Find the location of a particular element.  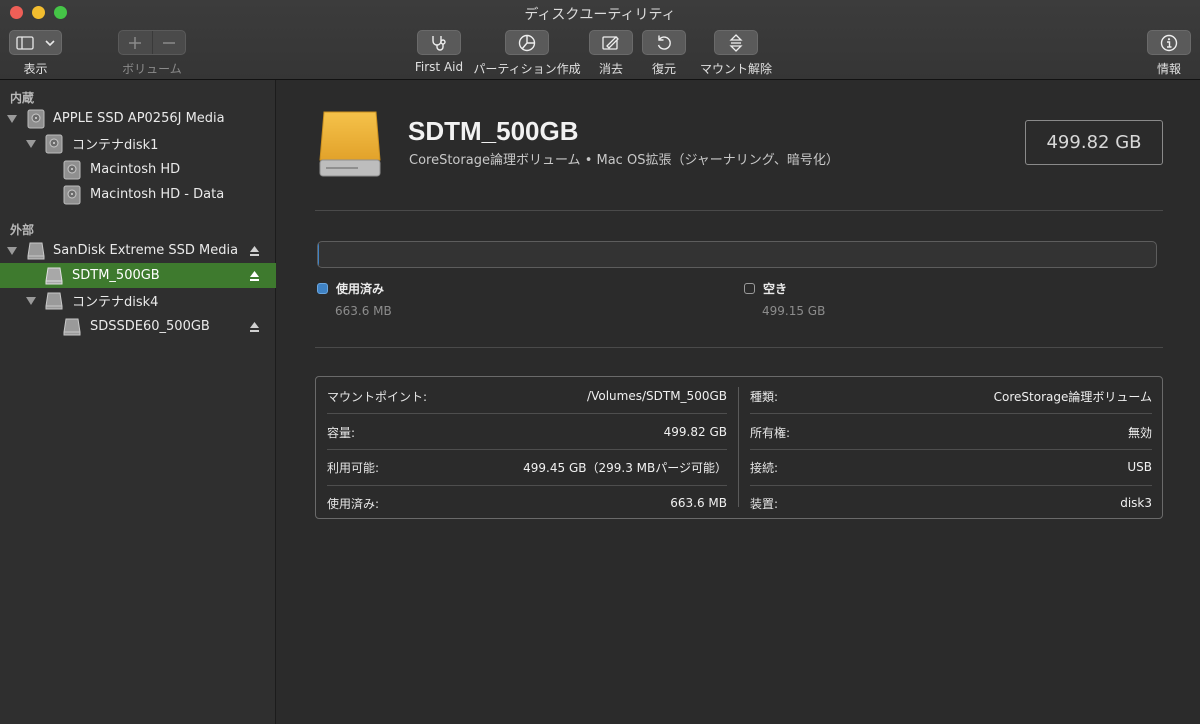

free-value: 499.15 GB is located at coordinates (794, 311).